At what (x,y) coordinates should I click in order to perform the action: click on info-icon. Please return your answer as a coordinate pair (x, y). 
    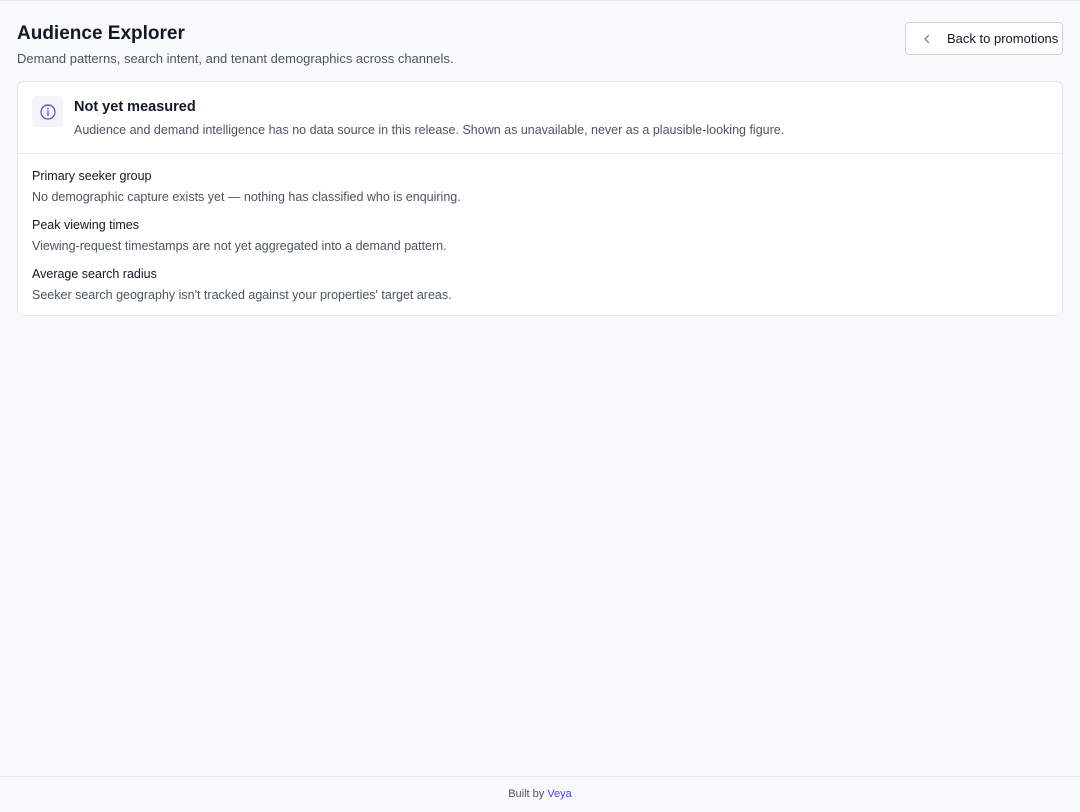
    Looking at the image, I should click on (47, 111).